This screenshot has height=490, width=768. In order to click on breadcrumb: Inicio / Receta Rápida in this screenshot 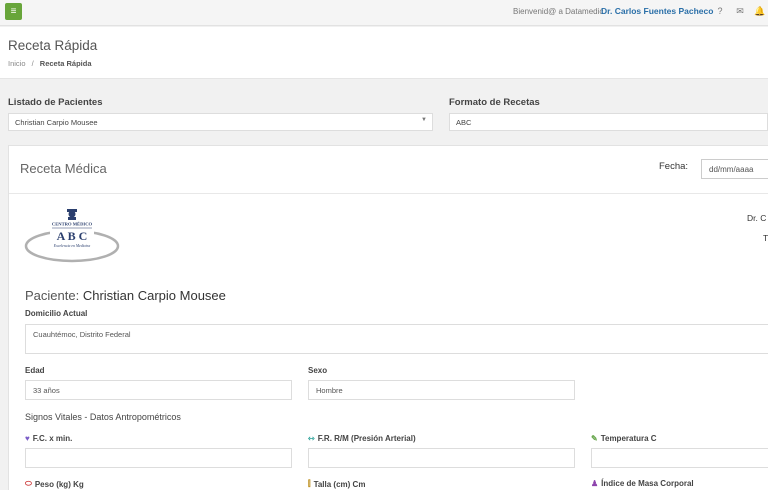, I will do `click(49, 63)`.